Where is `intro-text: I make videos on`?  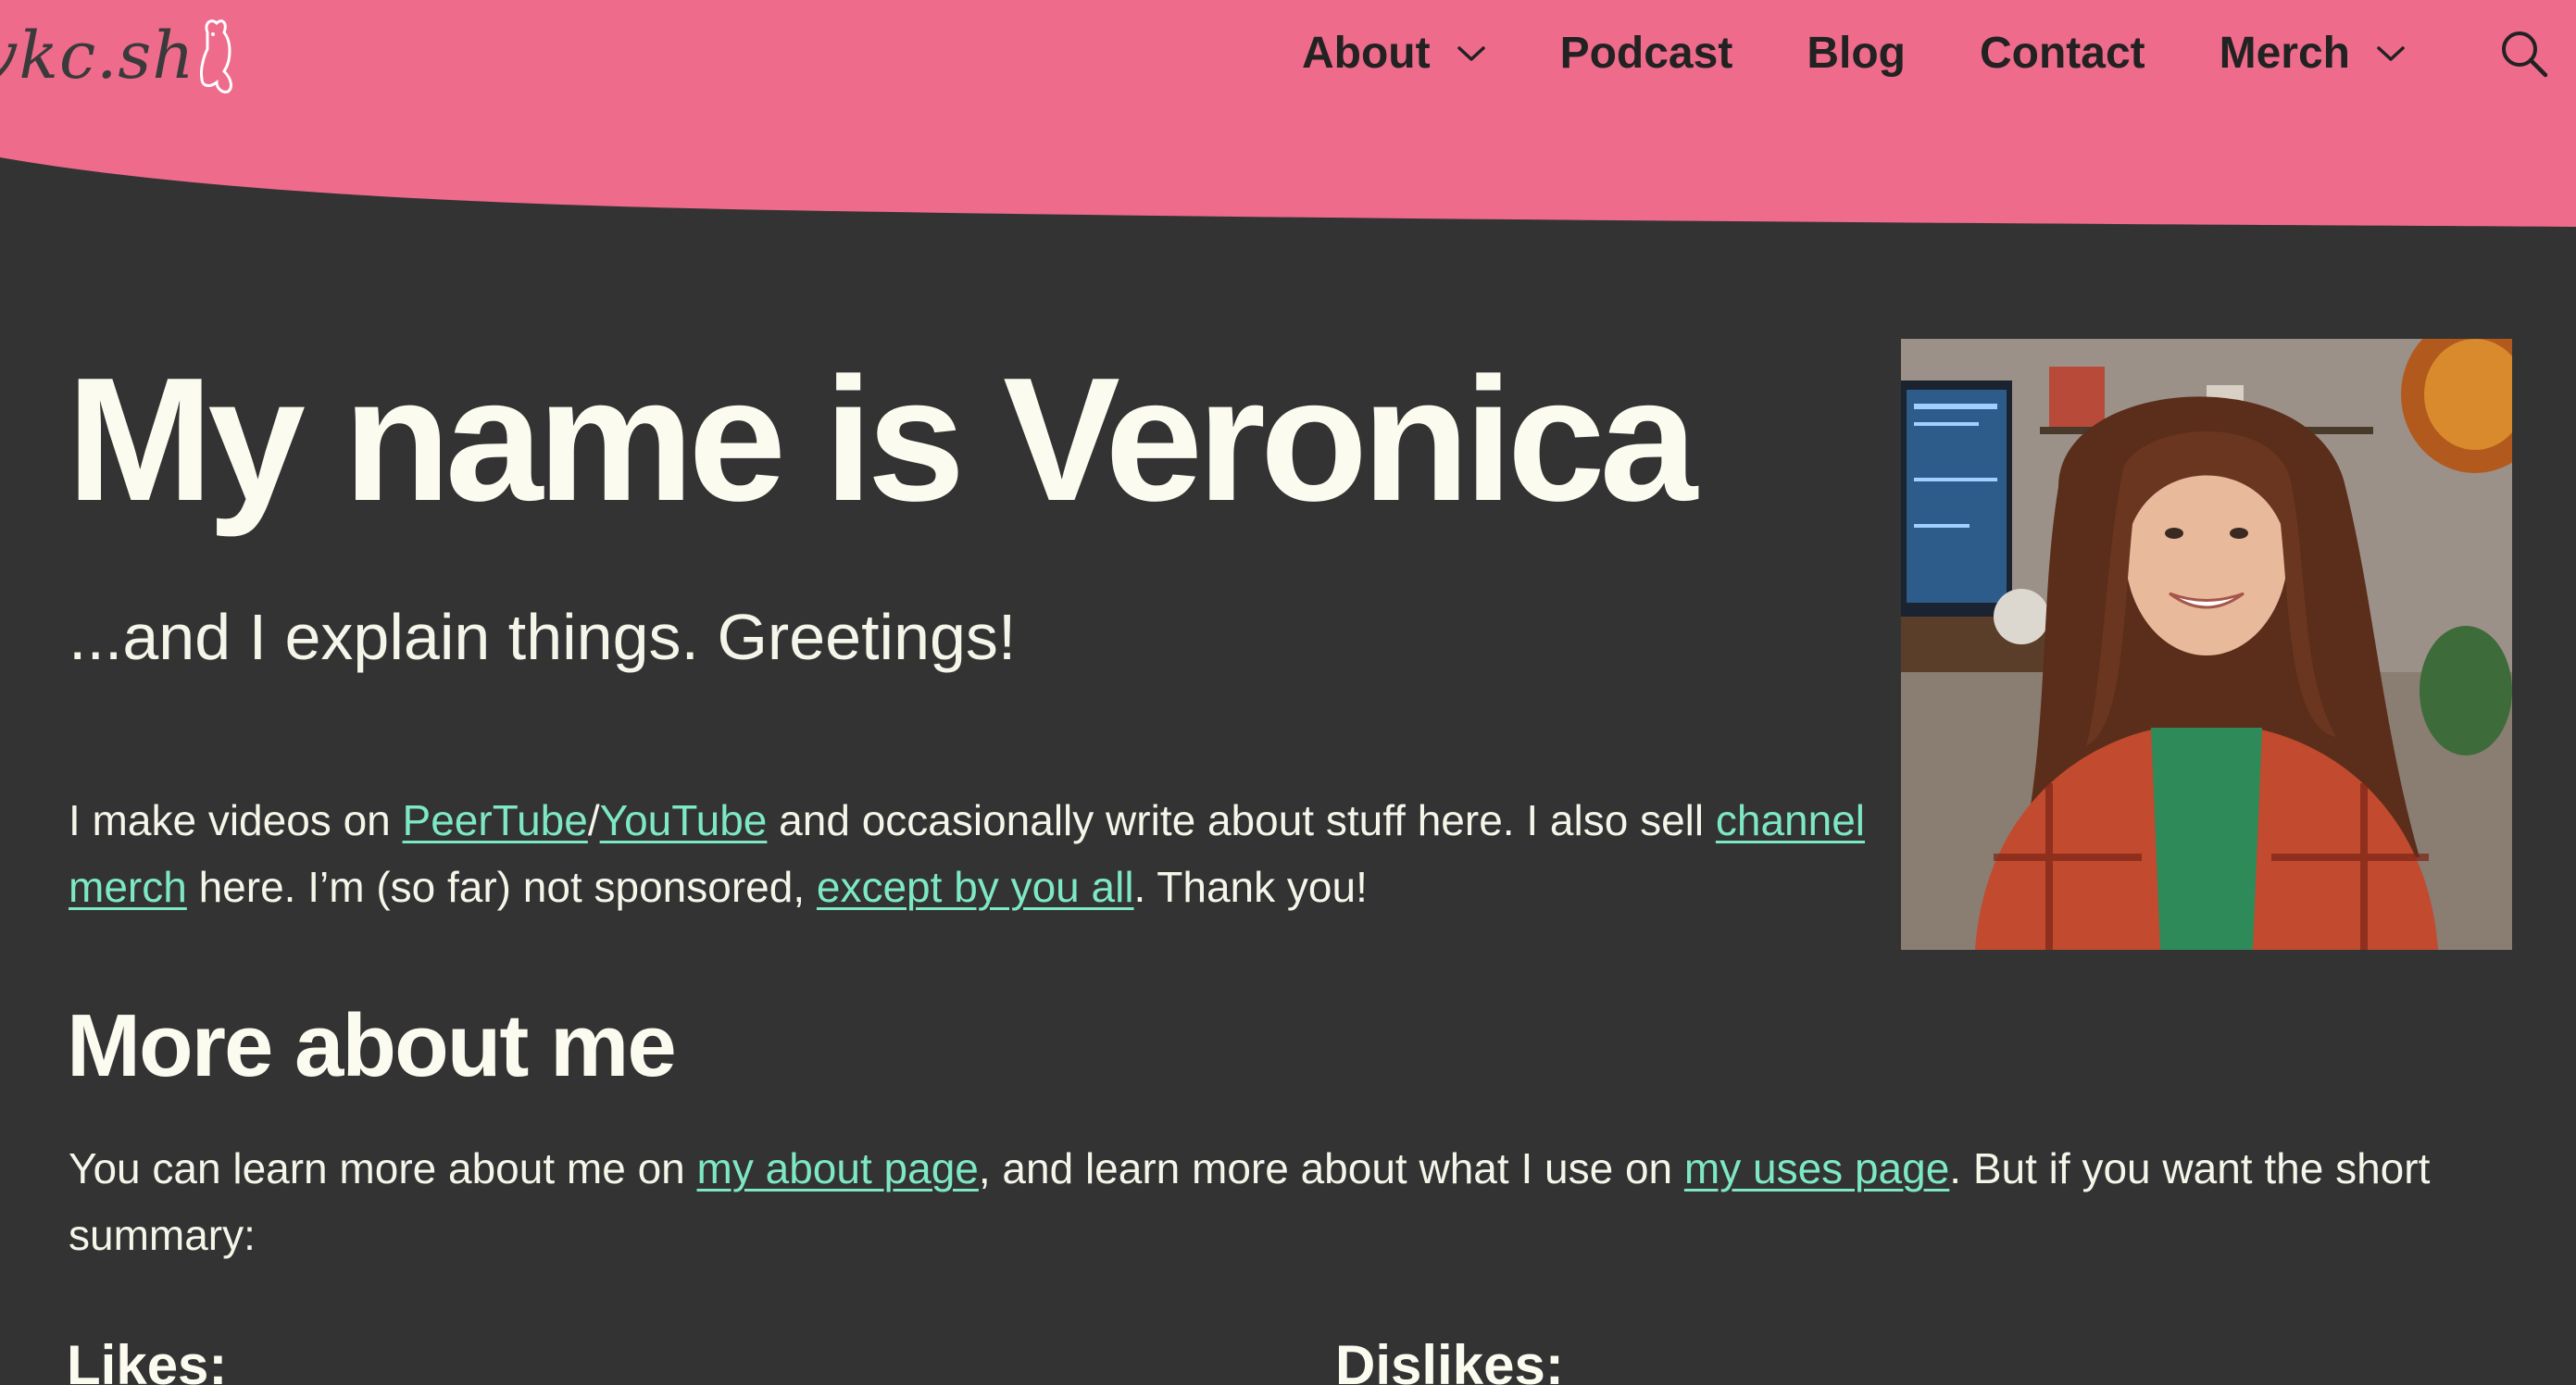
intro-text: I make videos on is located at coordinates (236, 820).